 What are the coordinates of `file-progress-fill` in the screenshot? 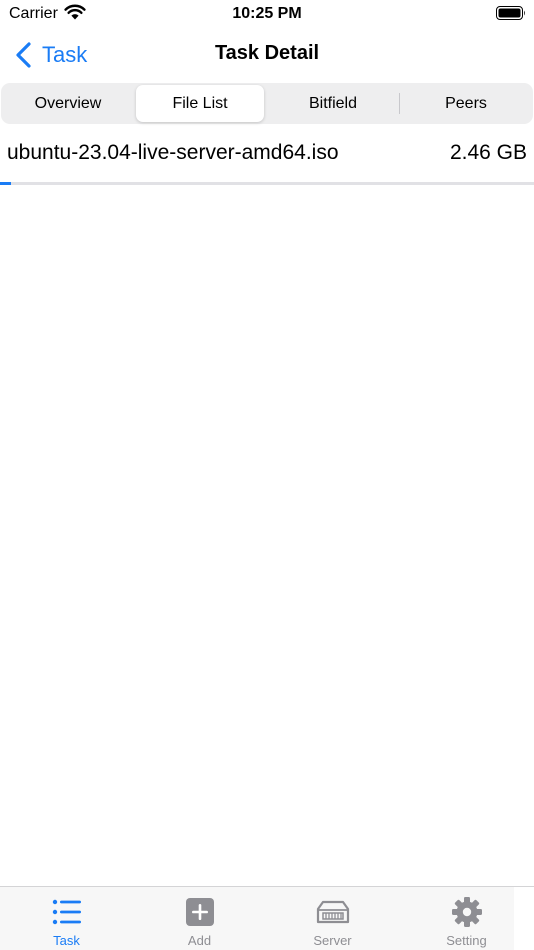 It's located at (5, 183).